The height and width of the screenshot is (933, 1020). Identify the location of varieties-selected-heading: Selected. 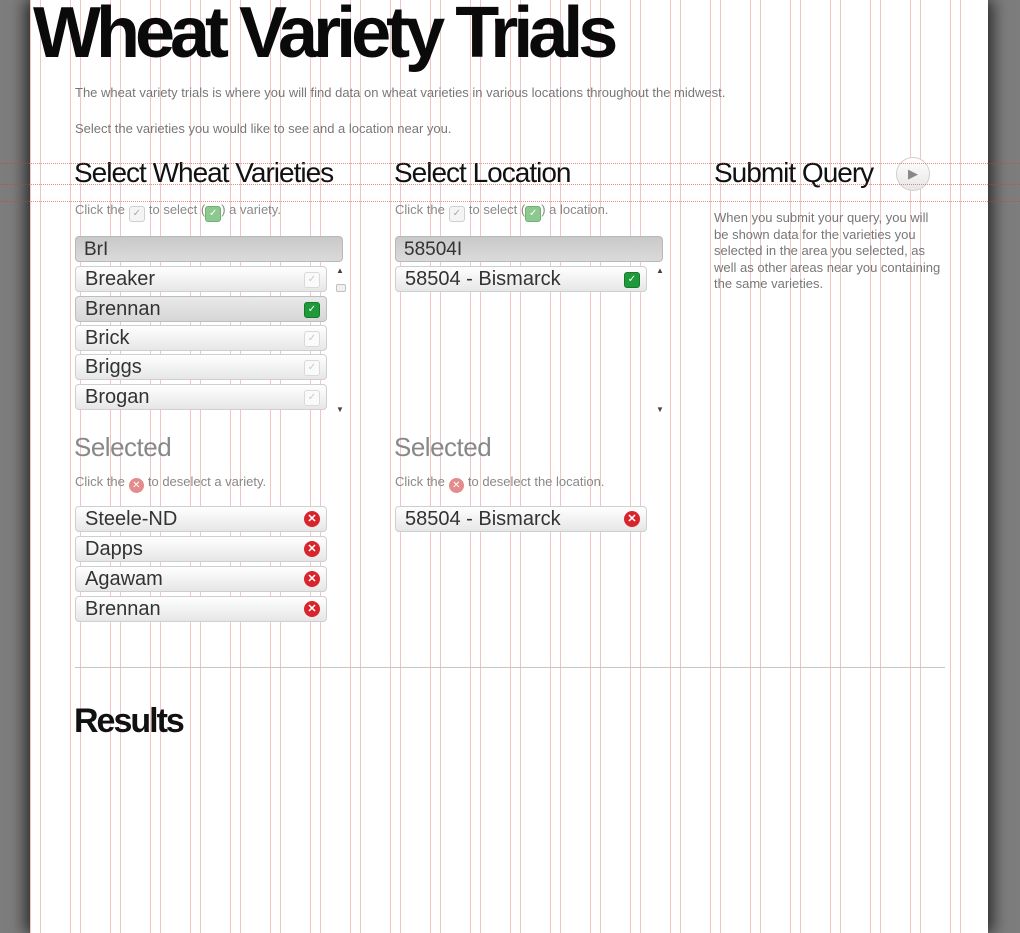
(123, 447).